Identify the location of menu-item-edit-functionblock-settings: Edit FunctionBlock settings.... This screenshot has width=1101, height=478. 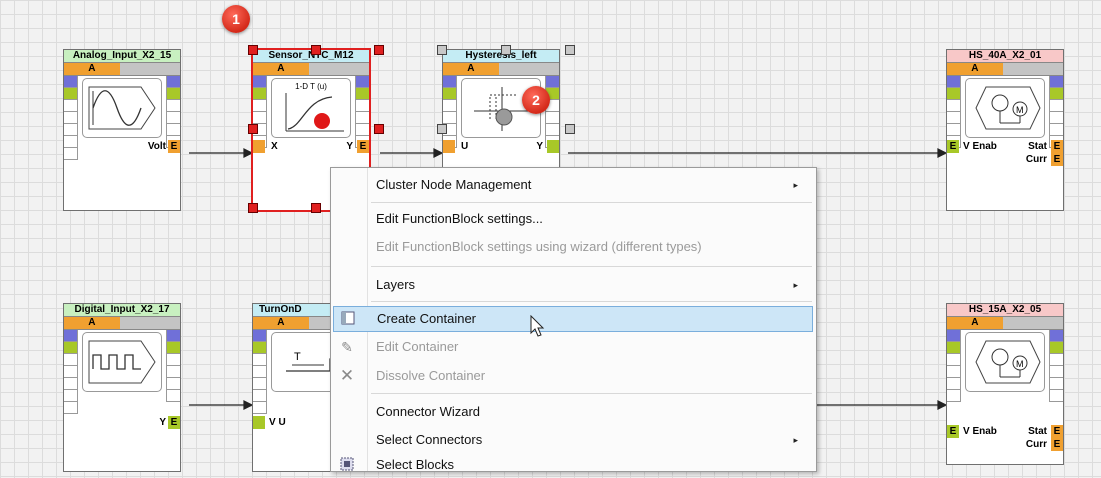
(573, 219).